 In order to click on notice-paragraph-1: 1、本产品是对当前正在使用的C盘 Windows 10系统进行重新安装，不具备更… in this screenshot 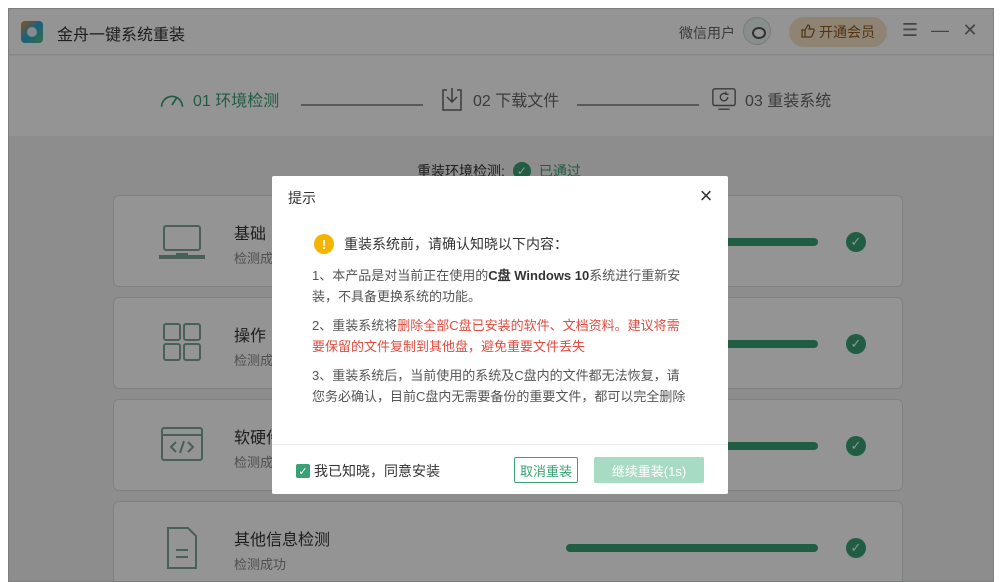, I will do `click(502, 286)`.